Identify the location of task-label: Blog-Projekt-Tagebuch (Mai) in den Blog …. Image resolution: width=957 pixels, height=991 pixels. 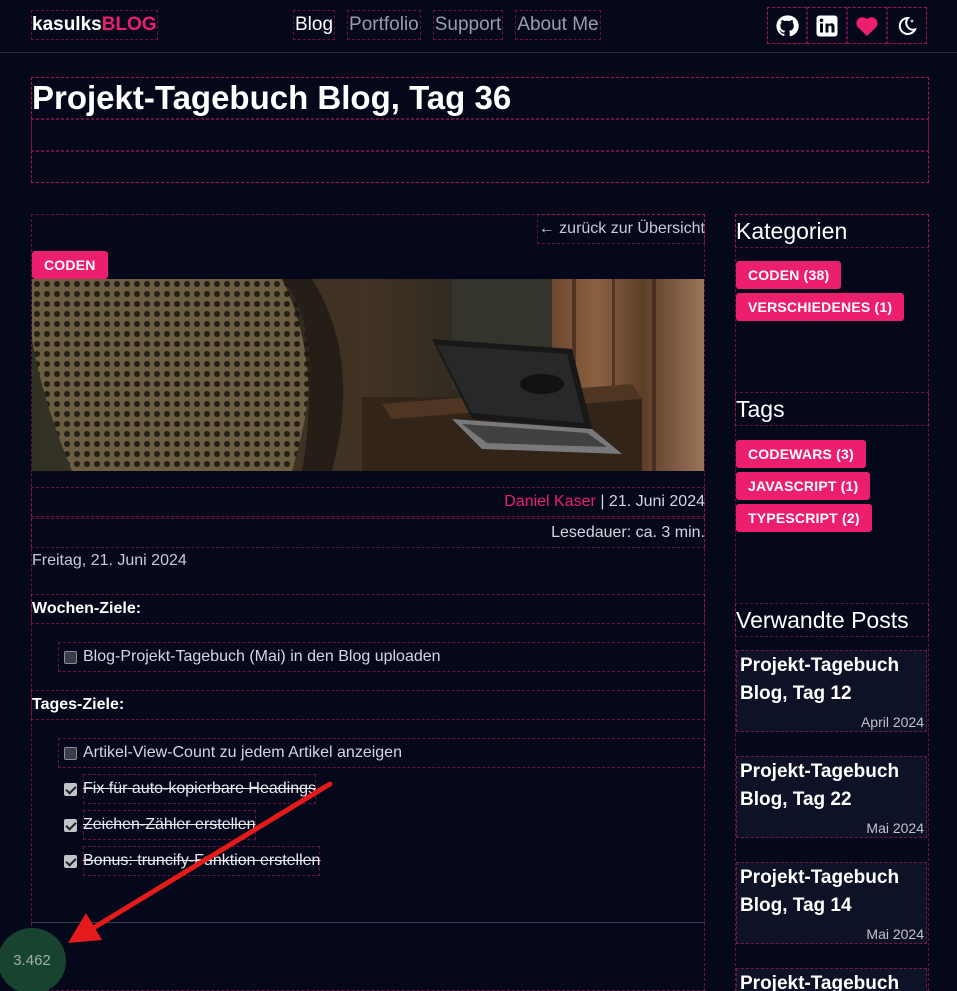
(262, 656).